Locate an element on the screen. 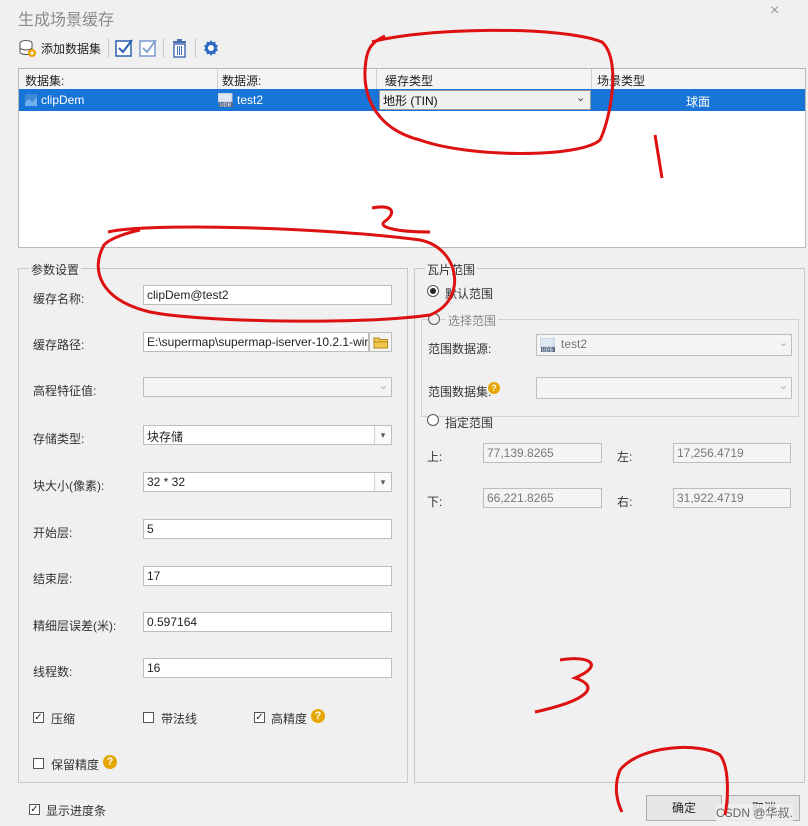  annotation-circle-ok is located at coordinates (671, 780).